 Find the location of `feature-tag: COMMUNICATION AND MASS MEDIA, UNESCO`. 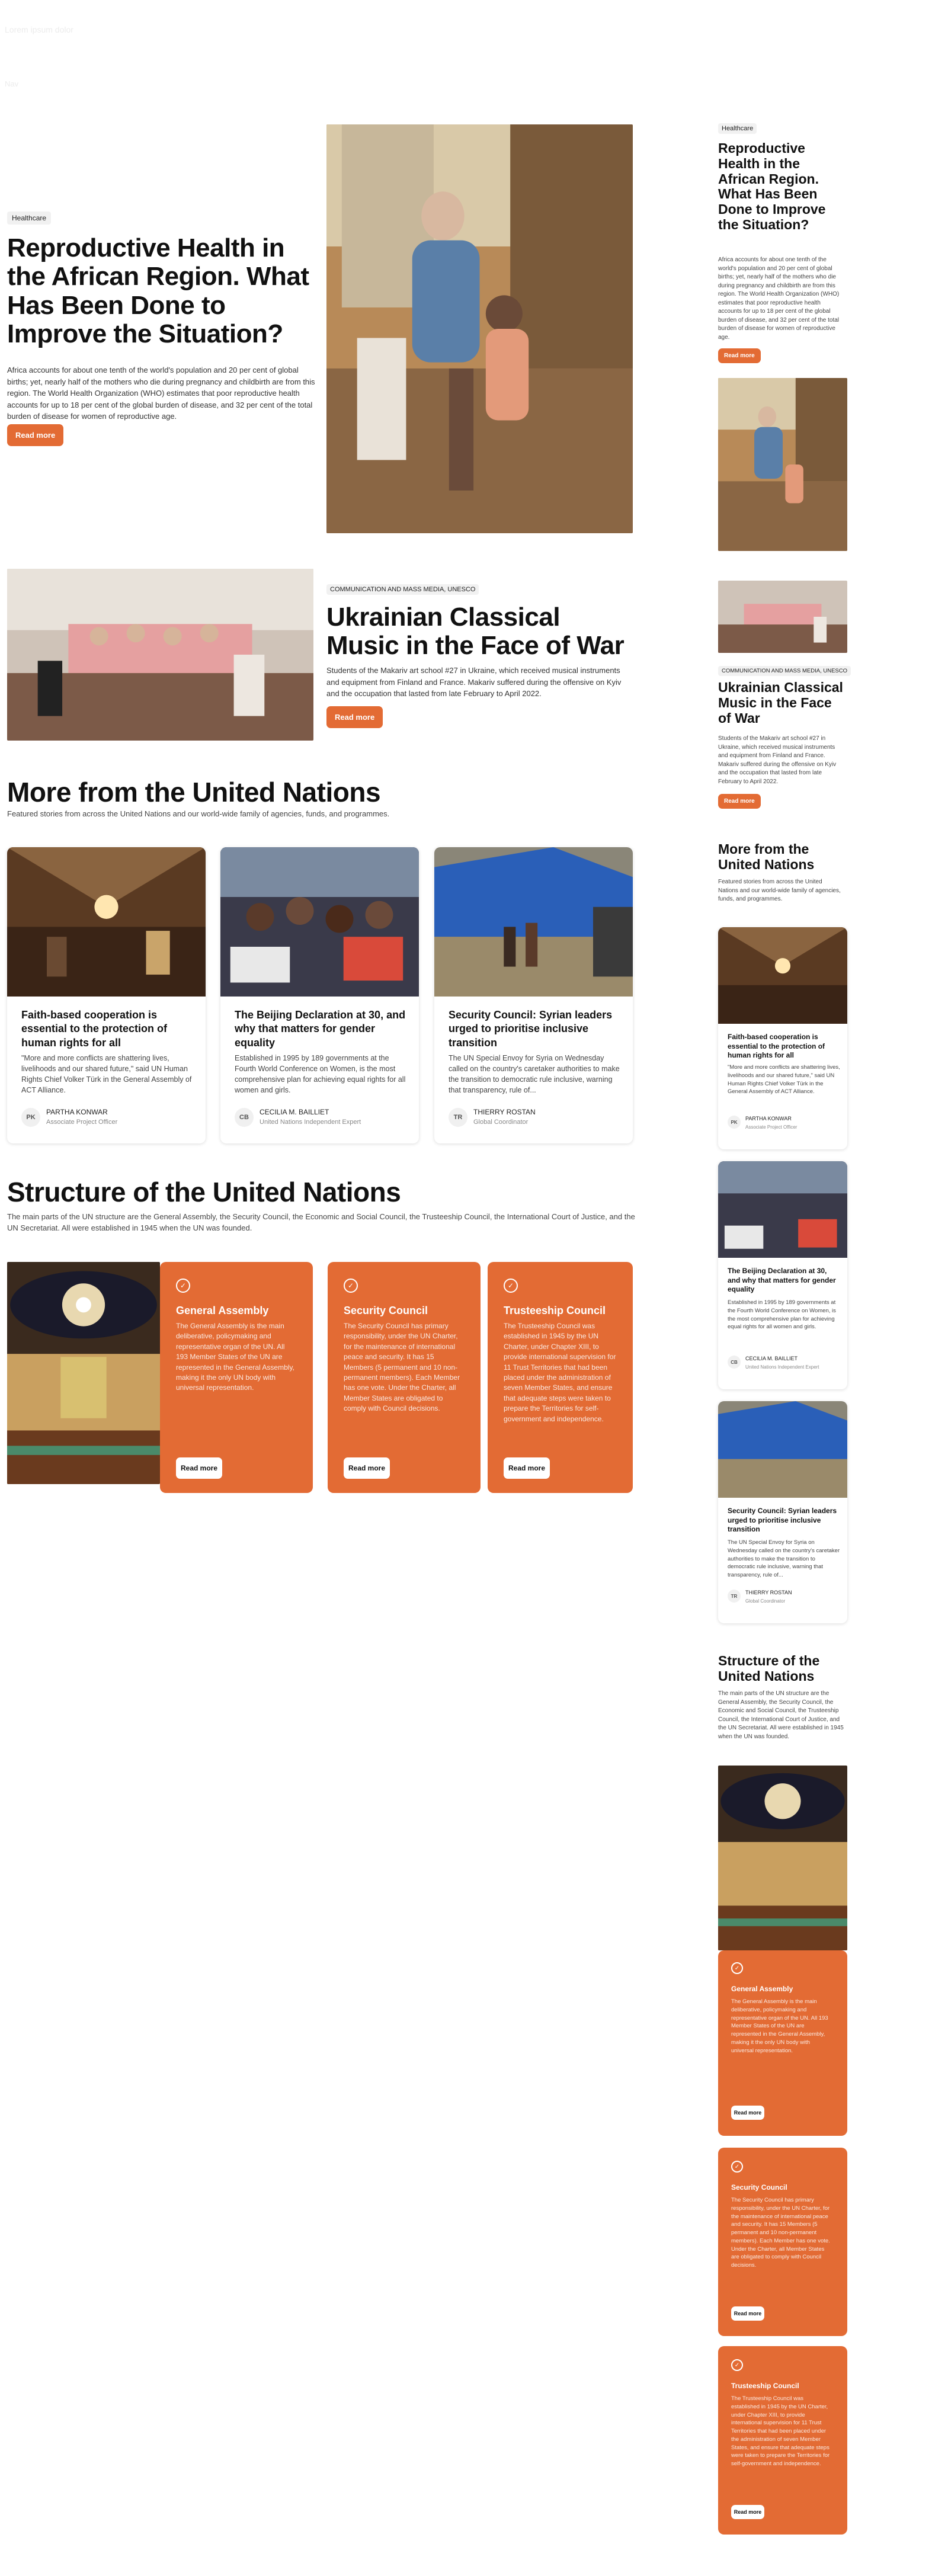

feature-tag: COMMUNICATION AND MASS MEDIA, UNESCO is located at coordinates (402, 589).